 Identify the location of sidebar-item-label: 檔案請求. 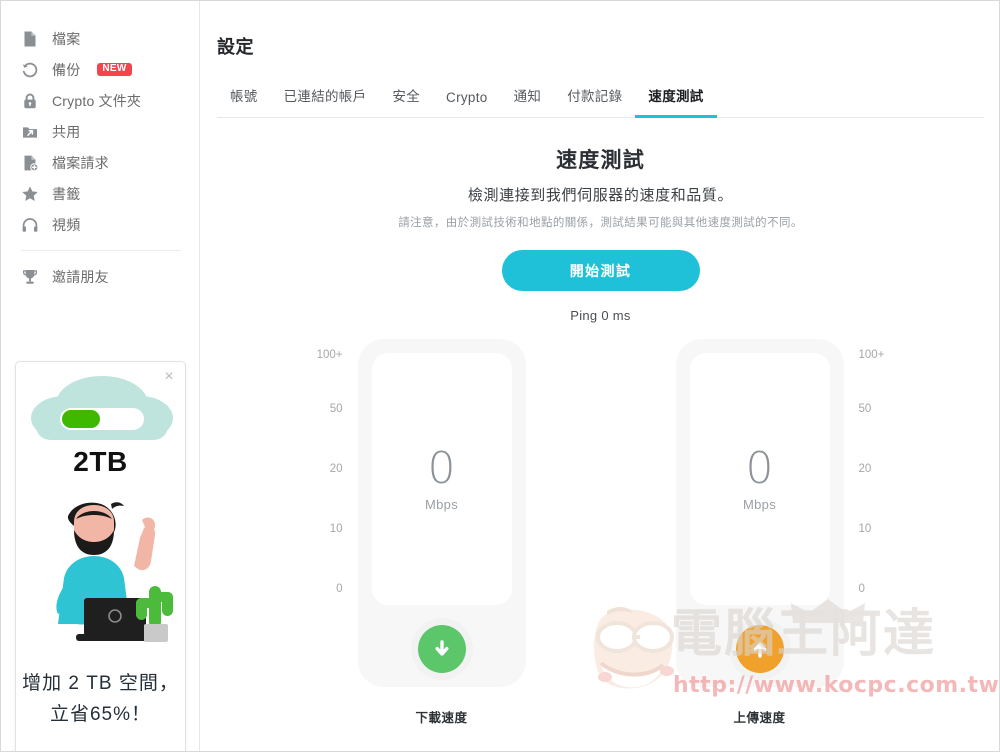
(80, 162).